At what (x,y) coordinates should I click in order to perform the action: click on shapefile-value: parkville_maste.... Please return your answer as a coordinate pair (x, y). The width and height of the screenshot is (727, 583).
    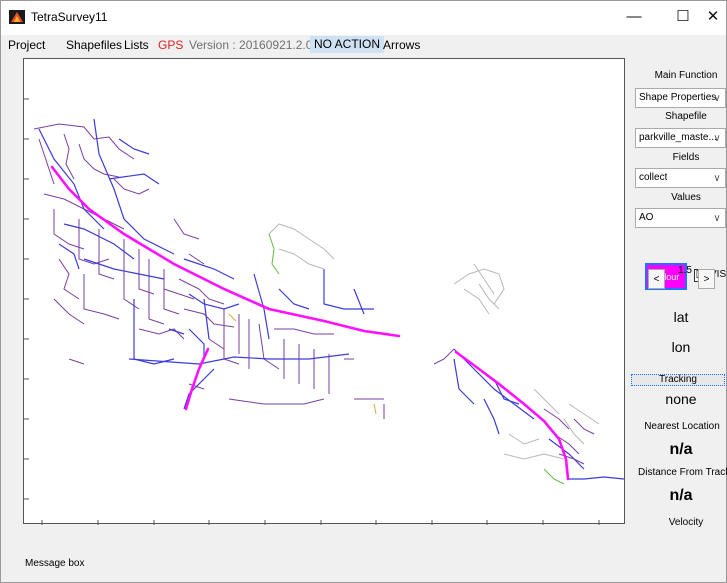
    Looking at the image, I should click on (678, 137).